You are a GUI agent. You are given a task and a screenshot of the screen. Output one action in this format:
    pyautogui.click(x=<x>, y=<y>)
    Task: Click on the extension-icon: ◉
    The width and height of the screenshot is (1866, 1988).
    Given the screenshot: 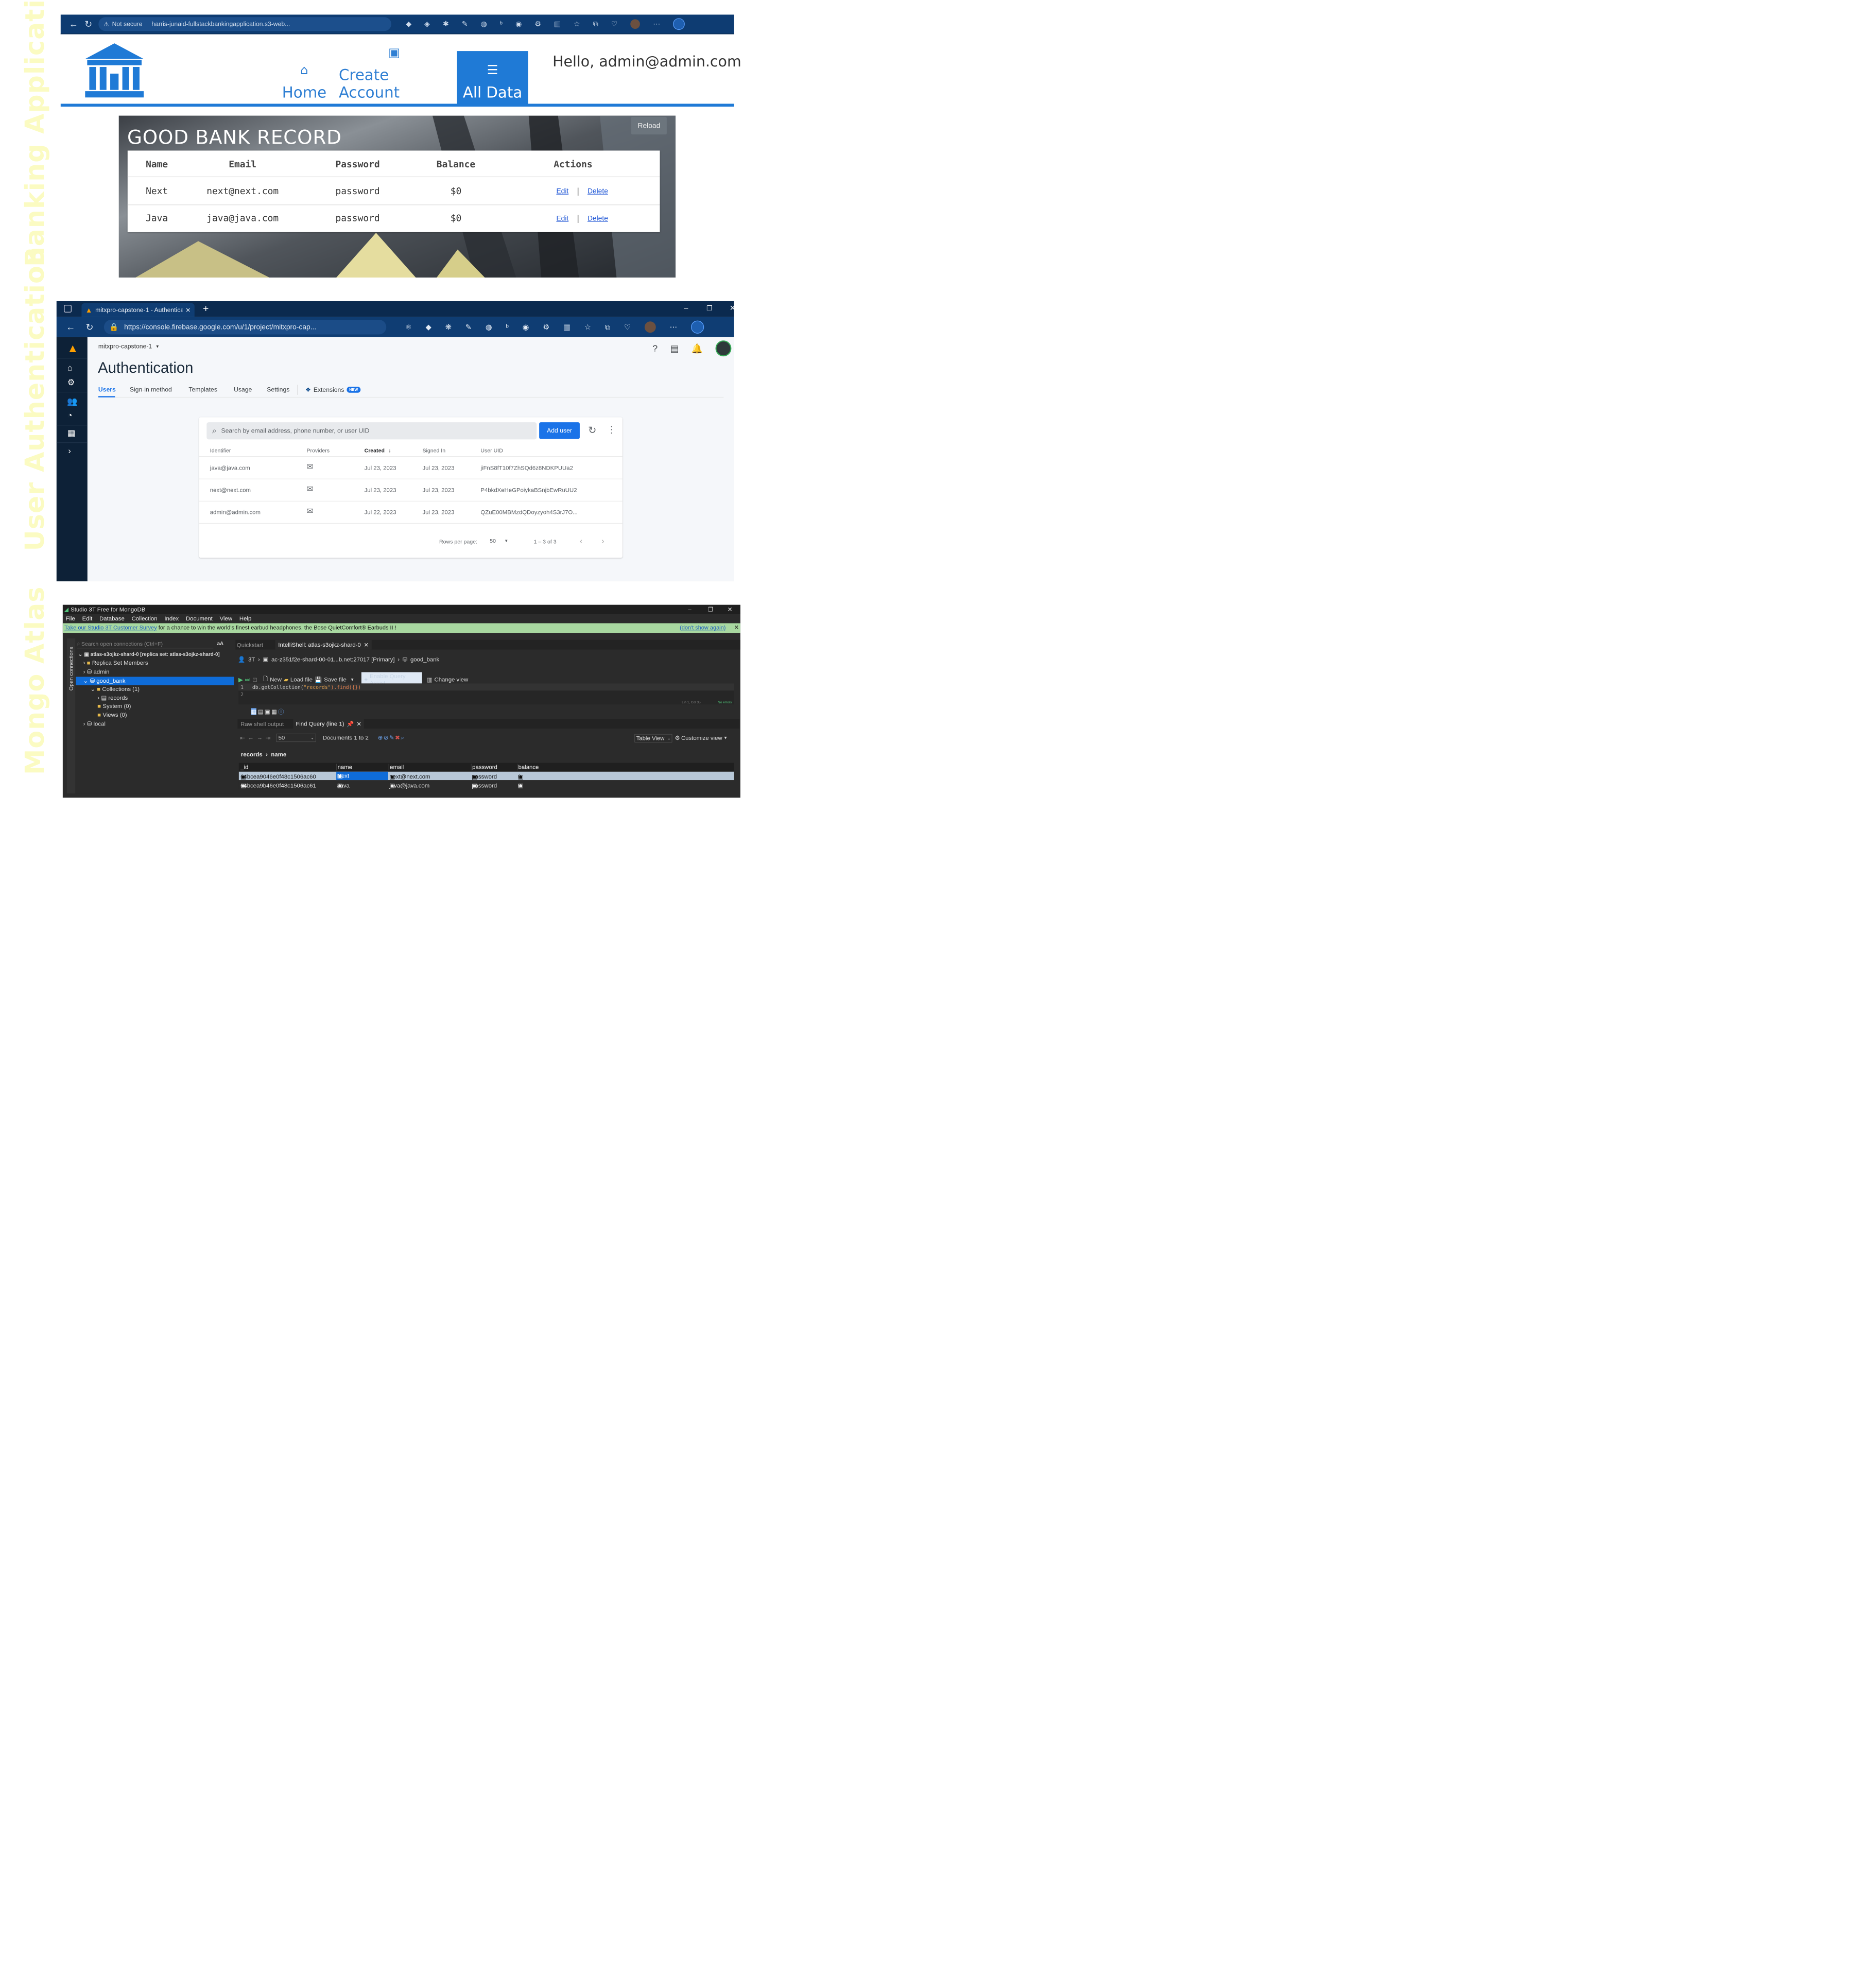 What is the action you would take?
    pyautogui.click(x=526, y=327)
    